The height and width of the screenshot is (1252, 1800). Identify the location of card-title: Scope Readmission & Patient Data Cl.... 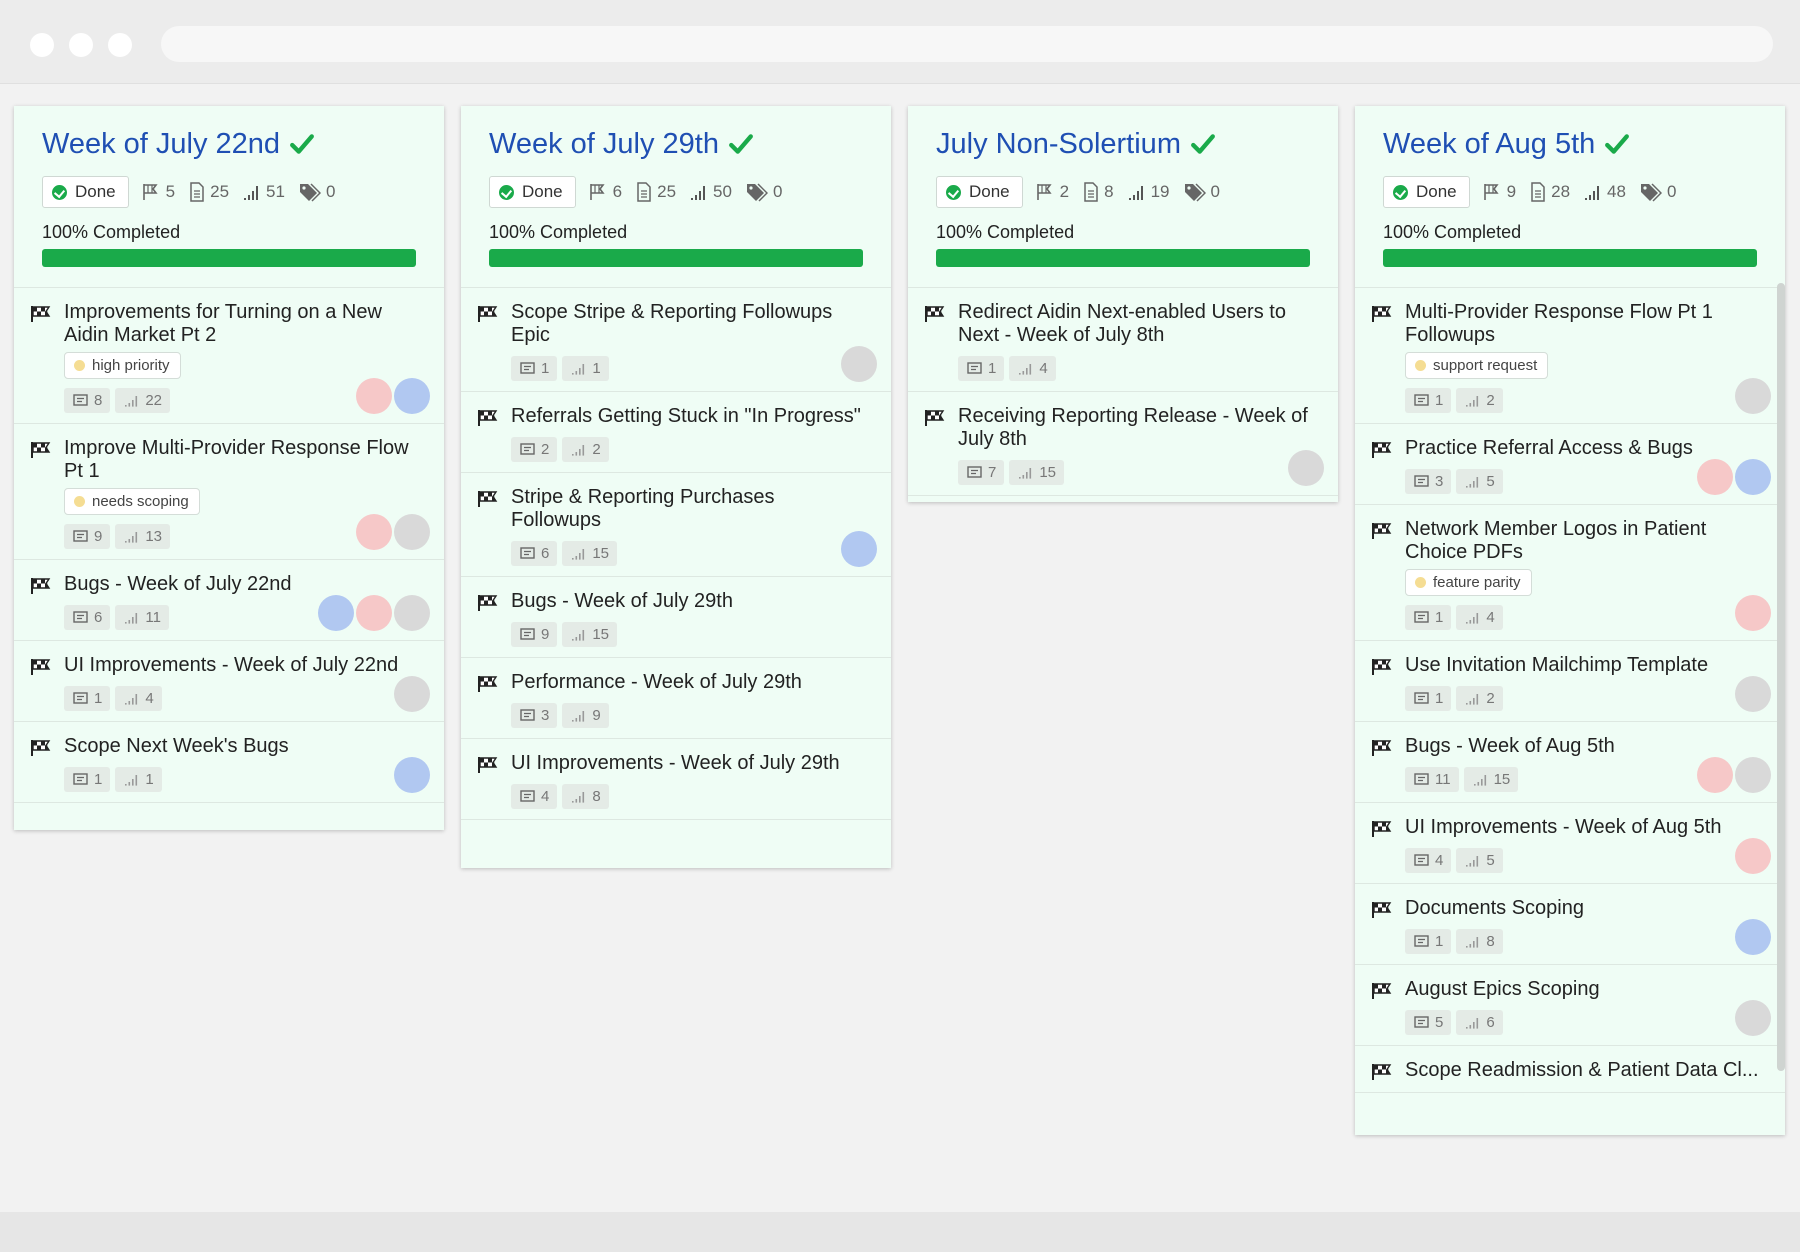
(1588, 1070).